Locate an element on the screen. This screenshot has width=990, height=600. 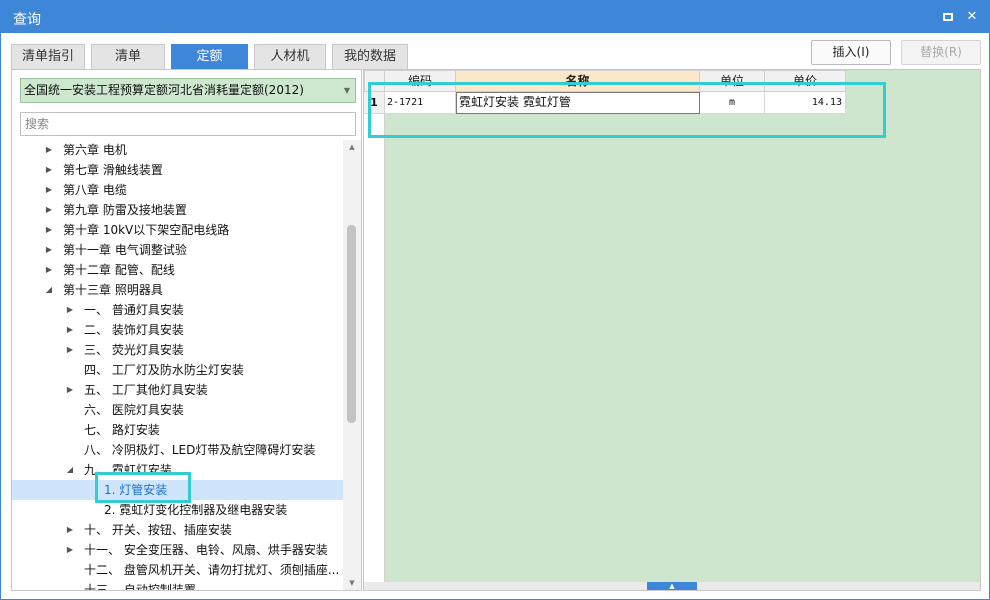
tree-item: ▶ 五、 工厂其他灯具安装 is located at coordinates (177, 390).